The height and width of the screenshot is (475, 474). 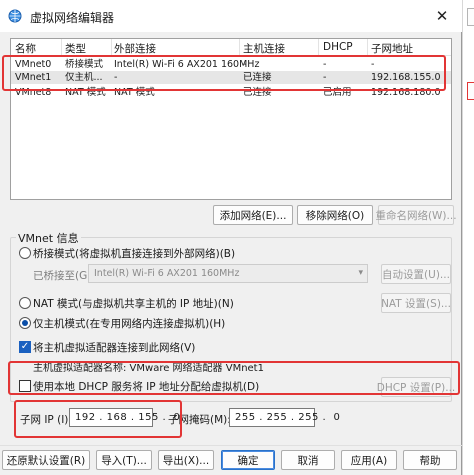 What do you see at coordinates (146, 386) in the screenshot?
I see `use-dhcp-label: 使用本地 DHCP 服务将 IP 地址分配给虚拟机(D)` at bounding box center [146, 386].